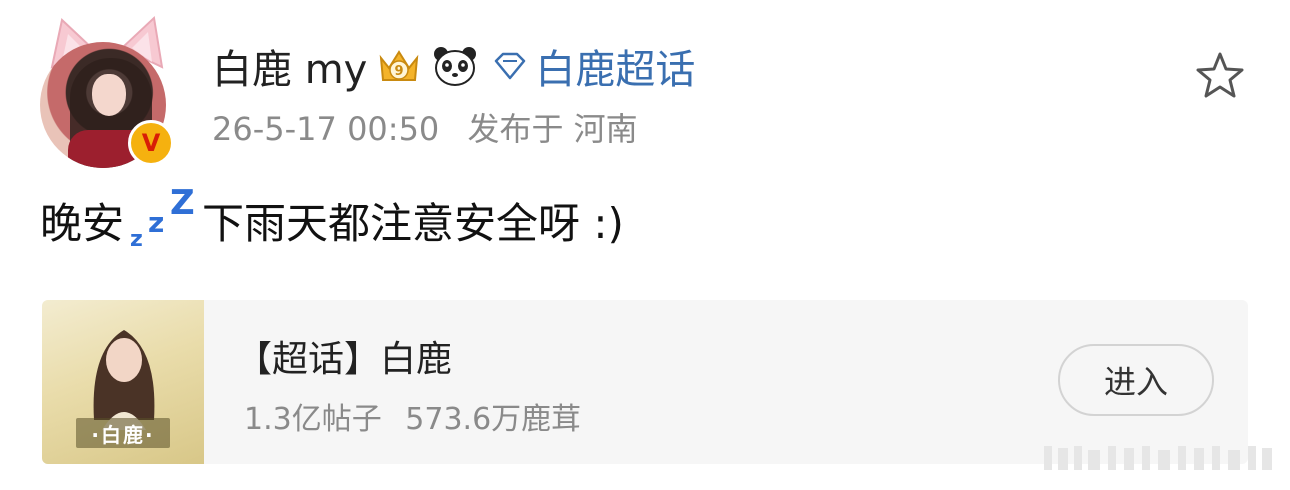 Image resolution: width=1290 pixels, height=490 pixels. What do you see at coordinates (182, 205) in the screenshot?
I see `svg-text: Z` at bounding box center [182, 205].